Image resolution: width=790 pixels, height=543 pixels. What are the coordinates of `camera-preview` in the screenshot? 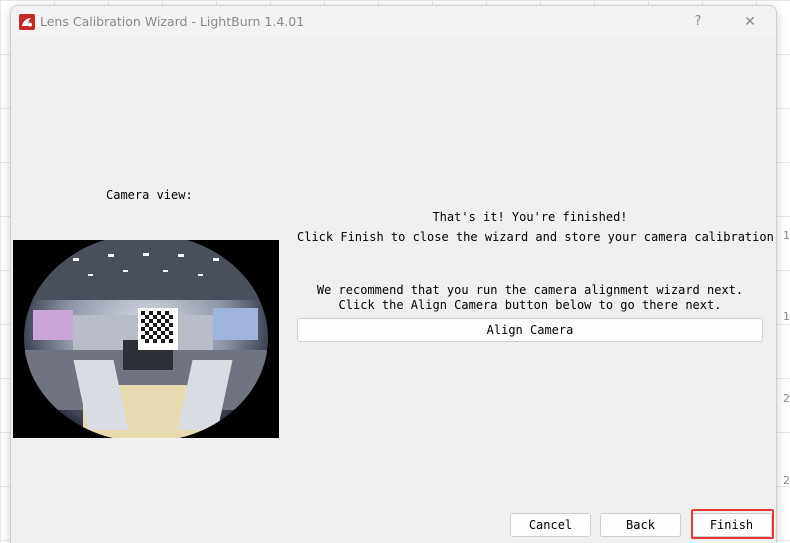 It's located at (146, 339).